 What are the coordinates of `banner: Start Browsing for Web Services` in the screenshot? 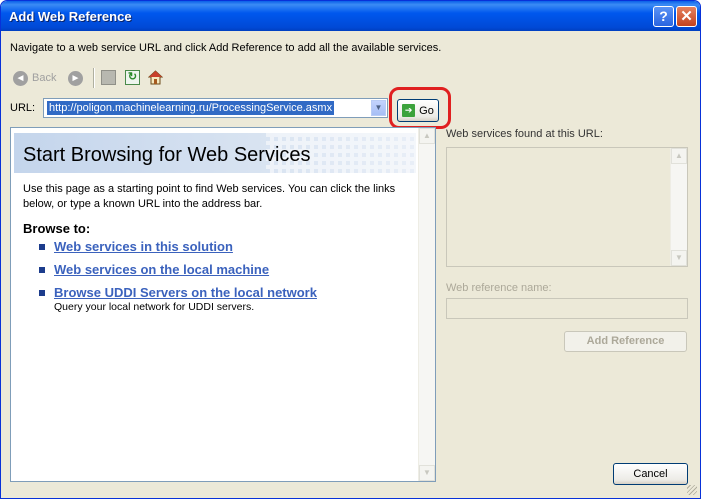 It's located at (215, 153).